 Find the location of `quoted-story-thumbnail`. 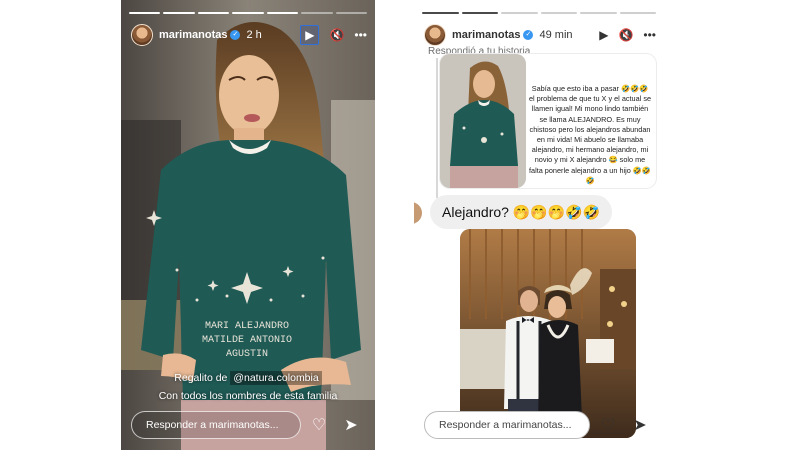

quoted-story-thumbnail is located at coordinates (483, 121).